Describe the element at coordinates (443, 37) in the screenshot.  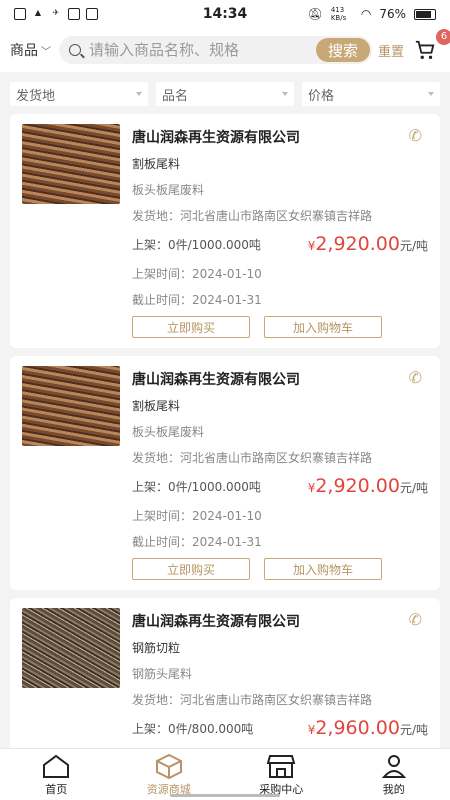
I see `cart-badge: 6` at that location.